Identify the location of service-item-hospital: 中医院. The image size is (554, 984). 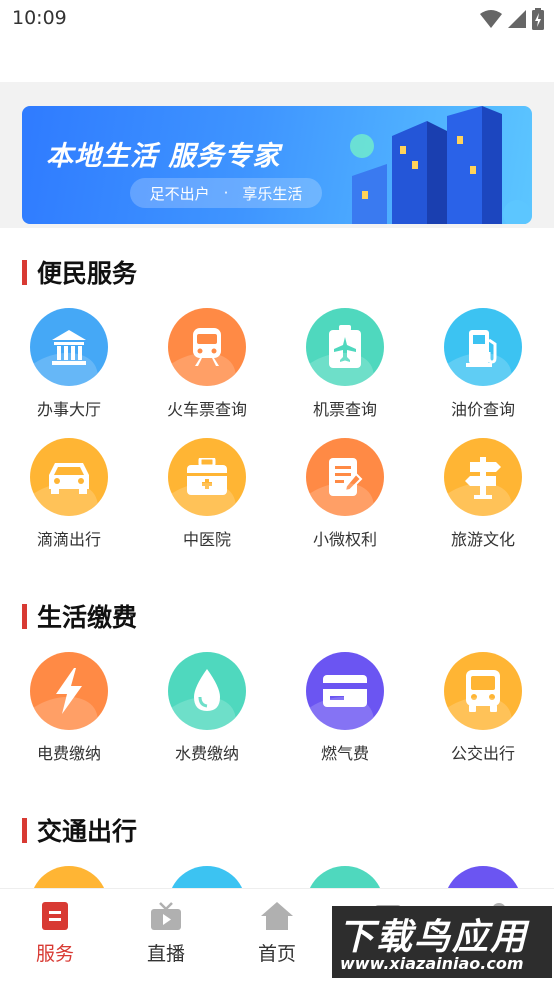
(207, 494).